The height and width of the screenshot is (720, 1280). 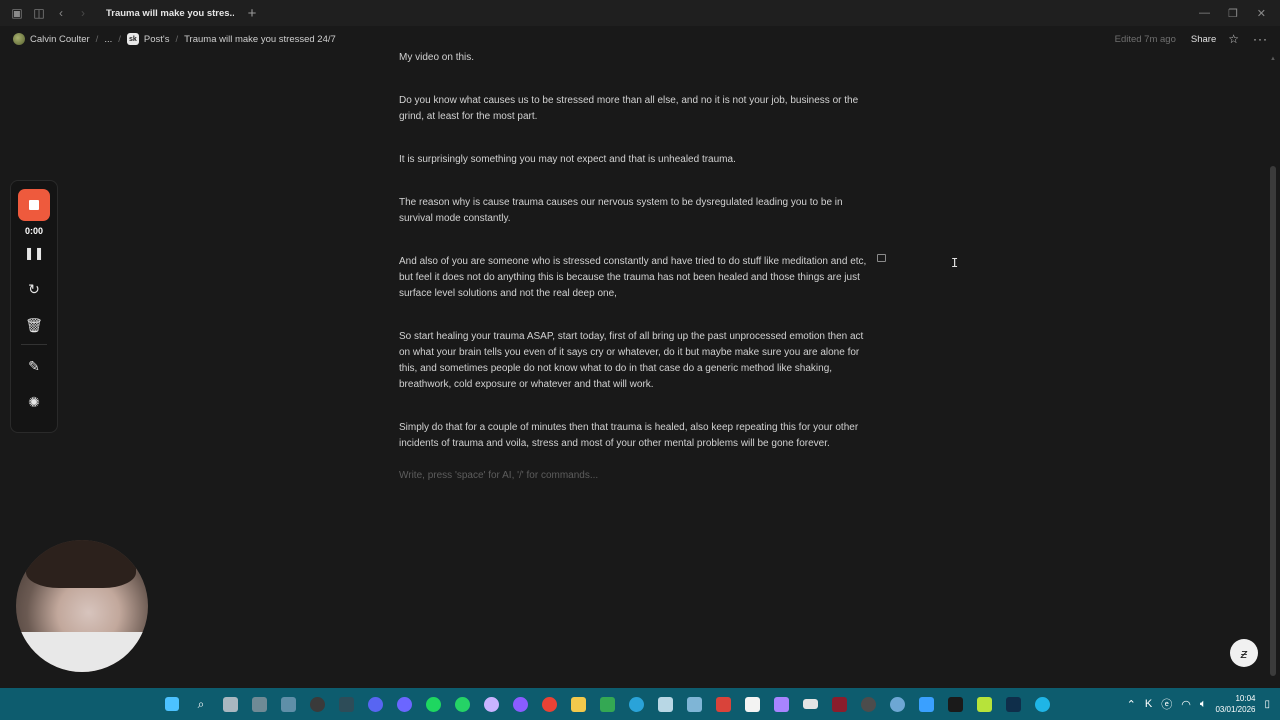 I want to click on restart-icon: ↻, so click(x=34, y=289).